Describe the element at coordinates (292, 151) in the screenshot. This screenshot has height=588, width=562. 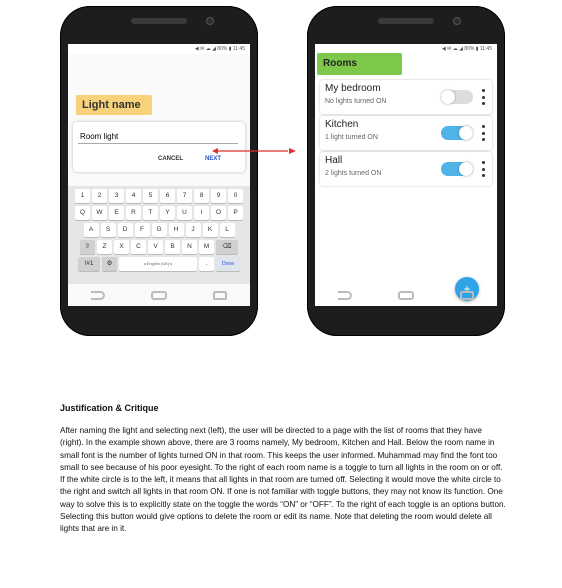
I see `arrow-head` at that location.